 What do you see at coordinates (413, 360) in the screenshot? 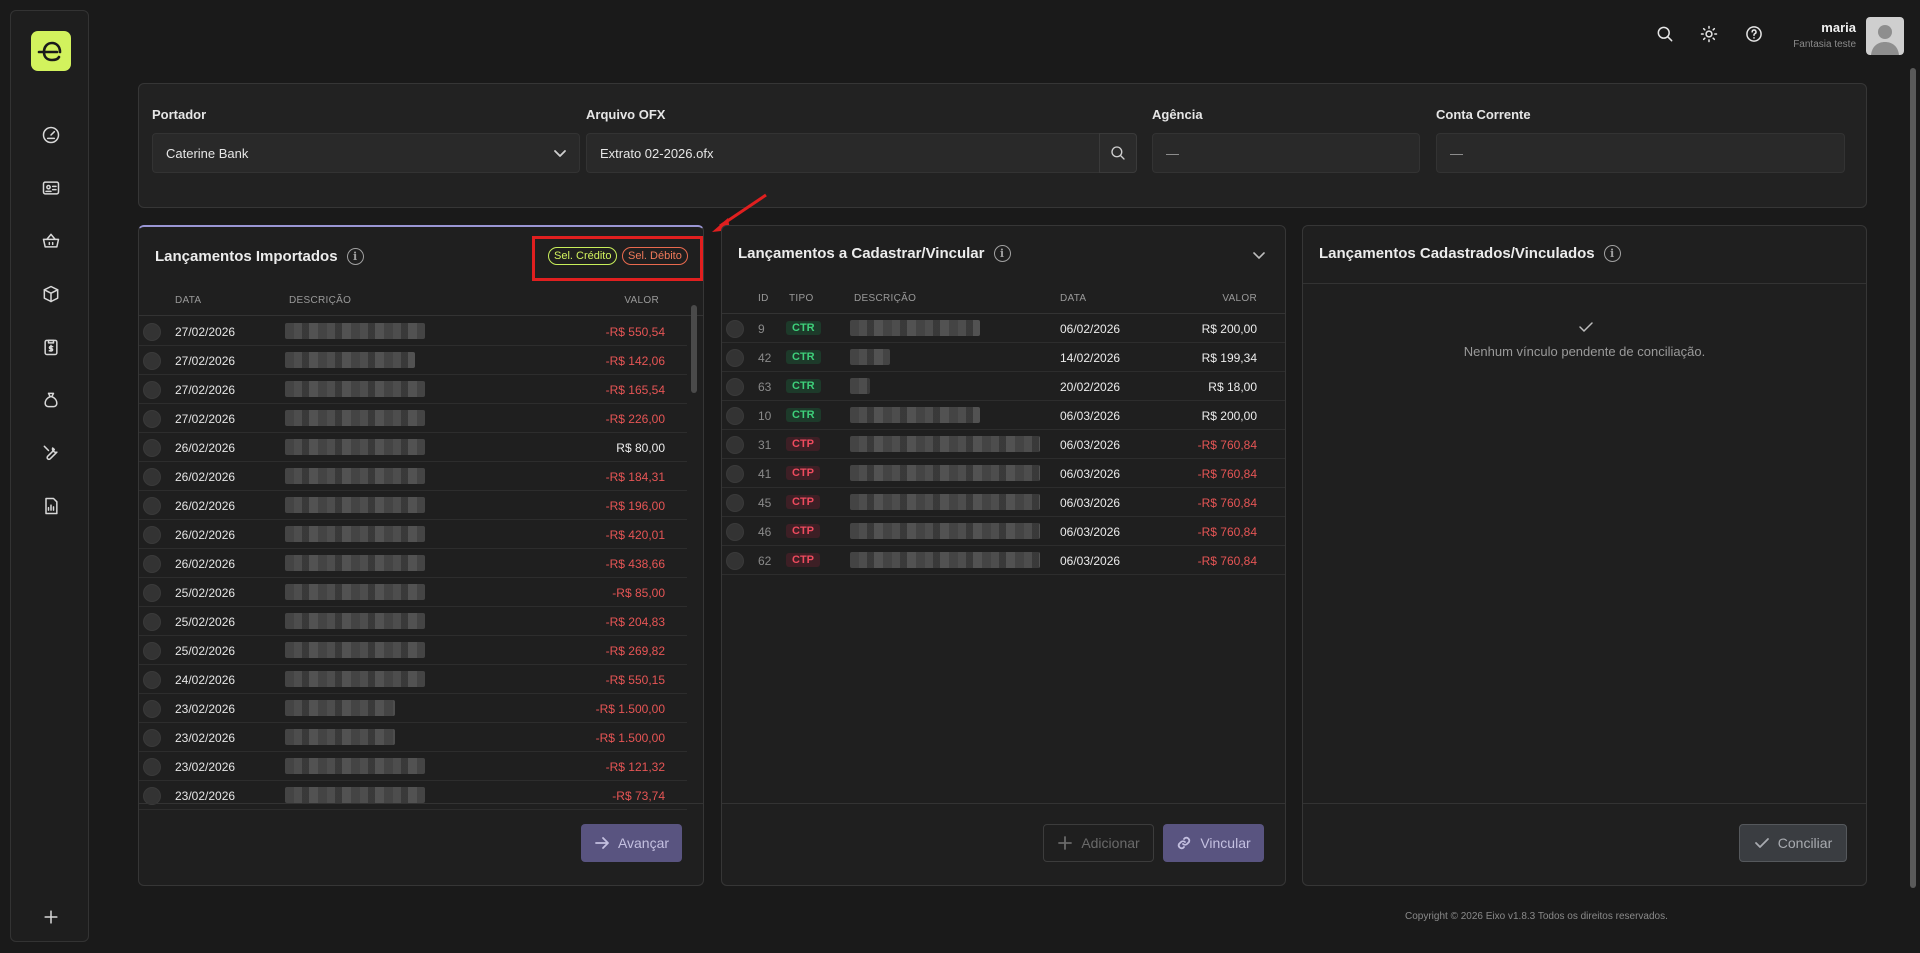
I see `table-row: 27/02/2026 -R$ 142,06` at bounding box center [413, 360].